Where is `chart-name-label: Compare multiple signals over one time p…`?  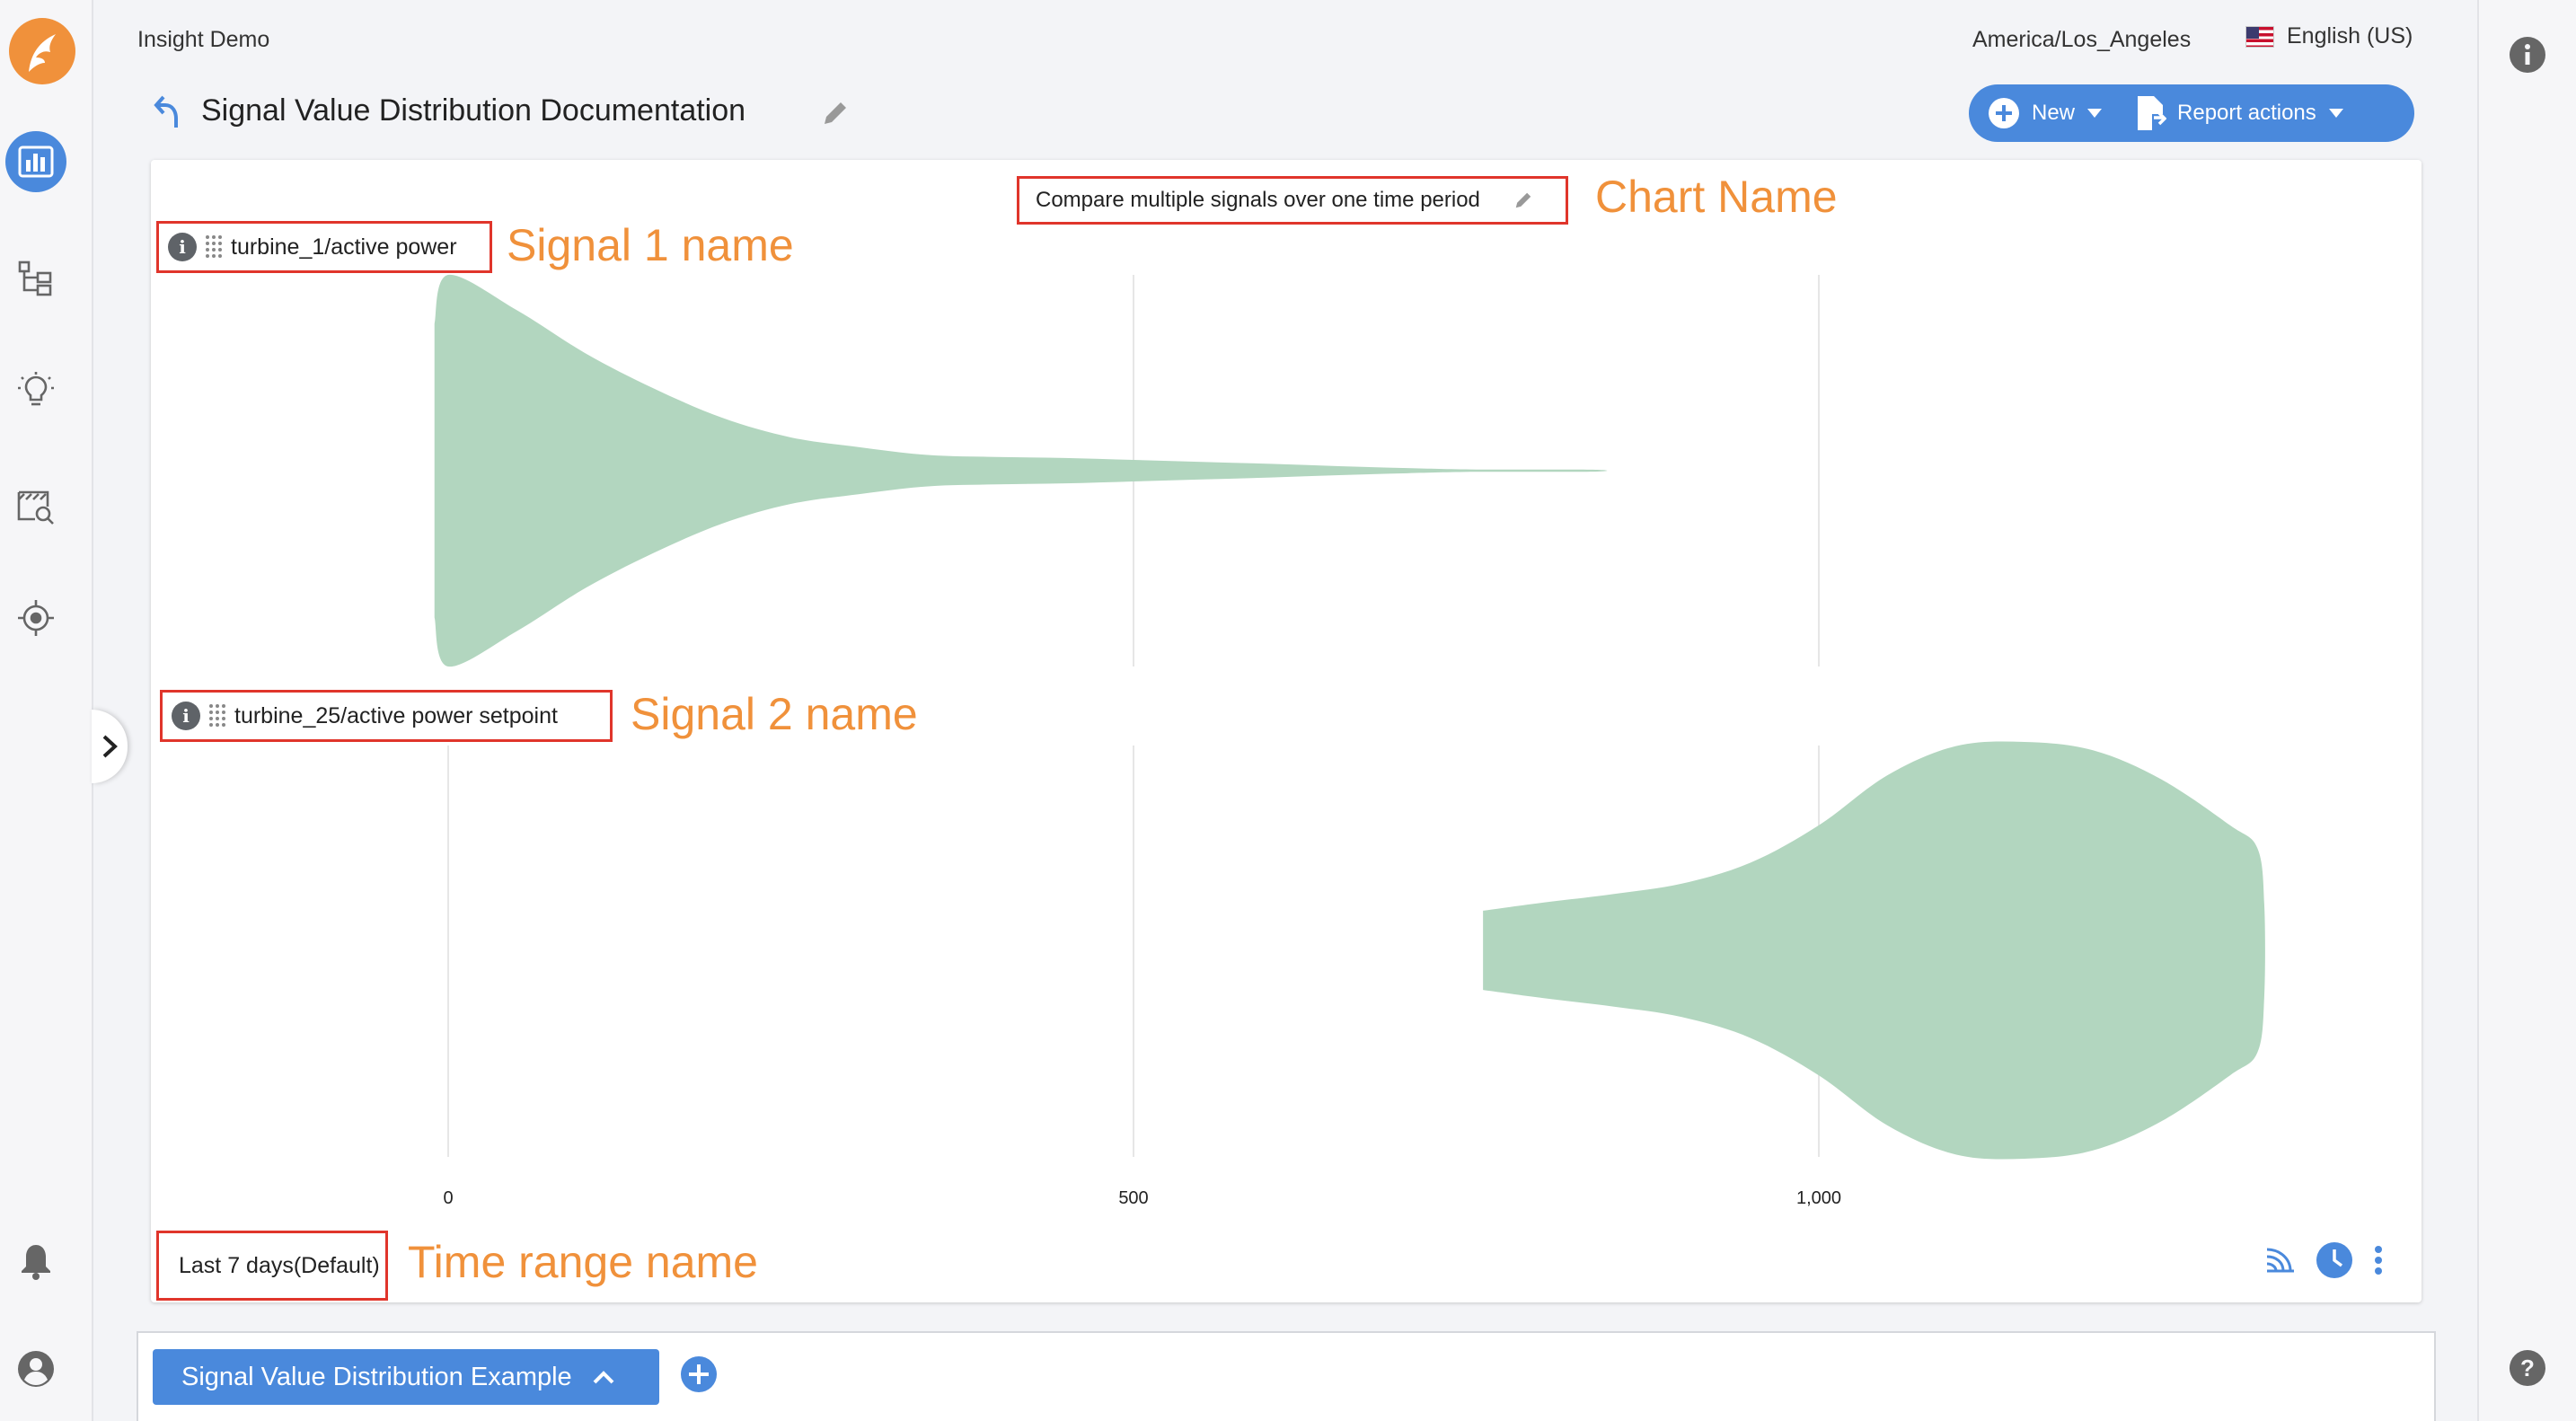
chart-name-label: Compare multiple signals over one time p… is located at coordinates (1258, 200).